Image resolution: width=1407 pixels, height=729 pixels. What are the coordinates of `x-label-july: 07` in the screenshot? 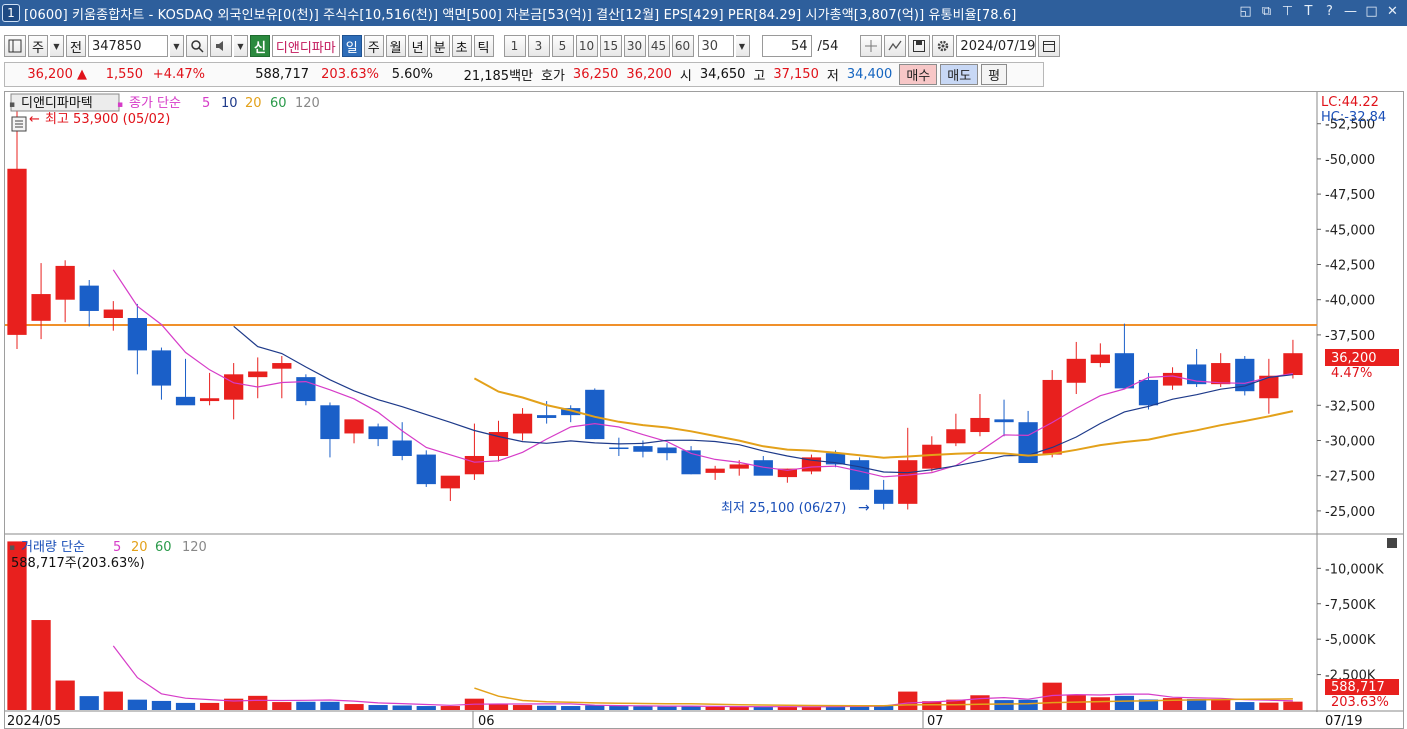 It's located at (935, 721).